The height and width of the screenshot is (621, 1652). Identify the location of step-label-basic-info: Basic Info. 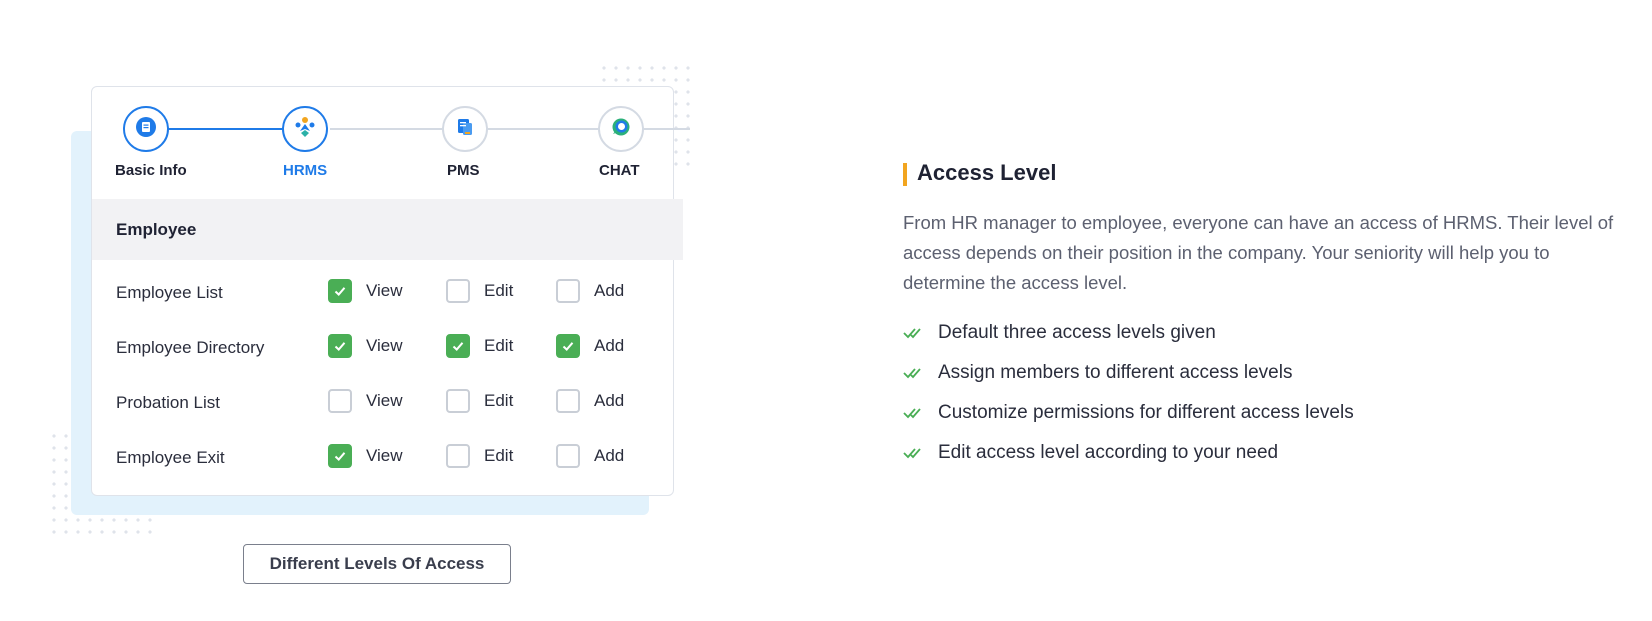
(151, 170).